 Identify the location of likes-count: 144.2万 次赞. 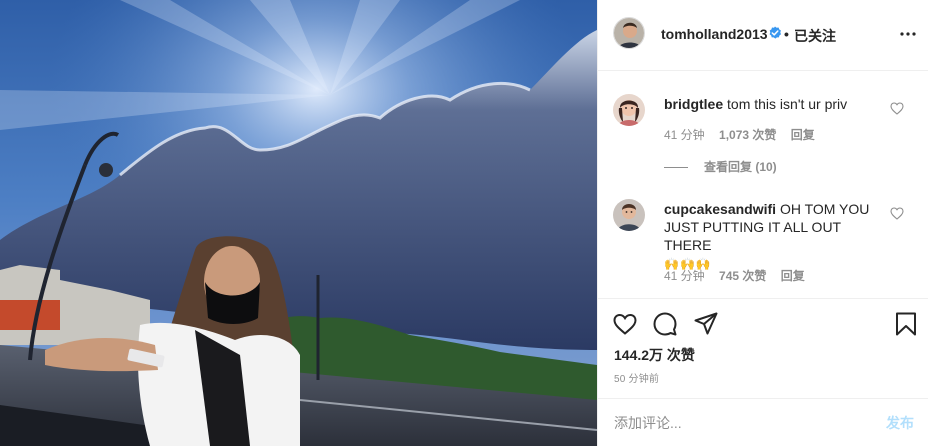
(654, 355).